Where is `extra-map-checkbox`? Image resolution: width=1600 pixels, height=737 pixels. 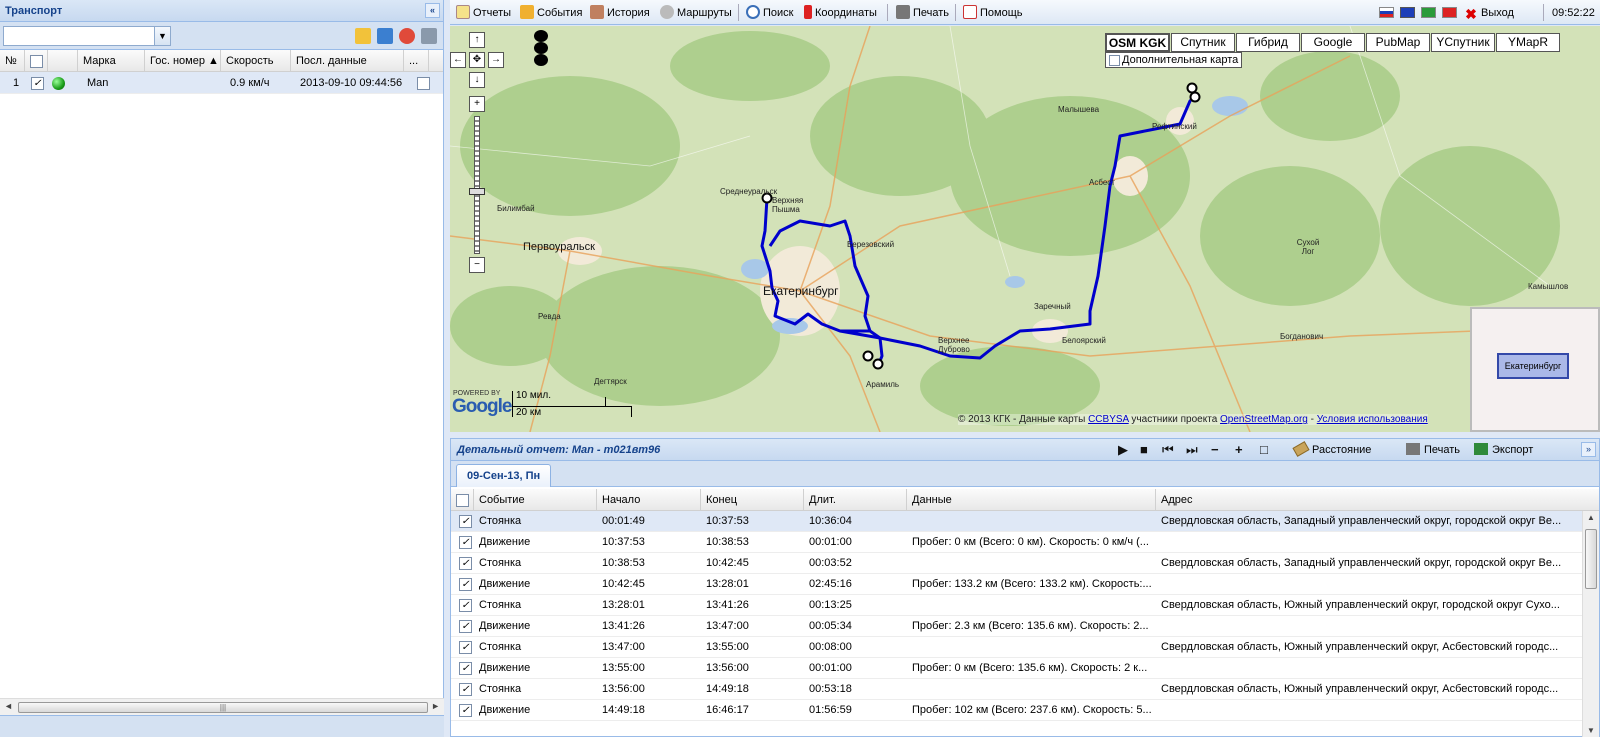
extra-map-checkbox is located at coordinates (1114, 60).